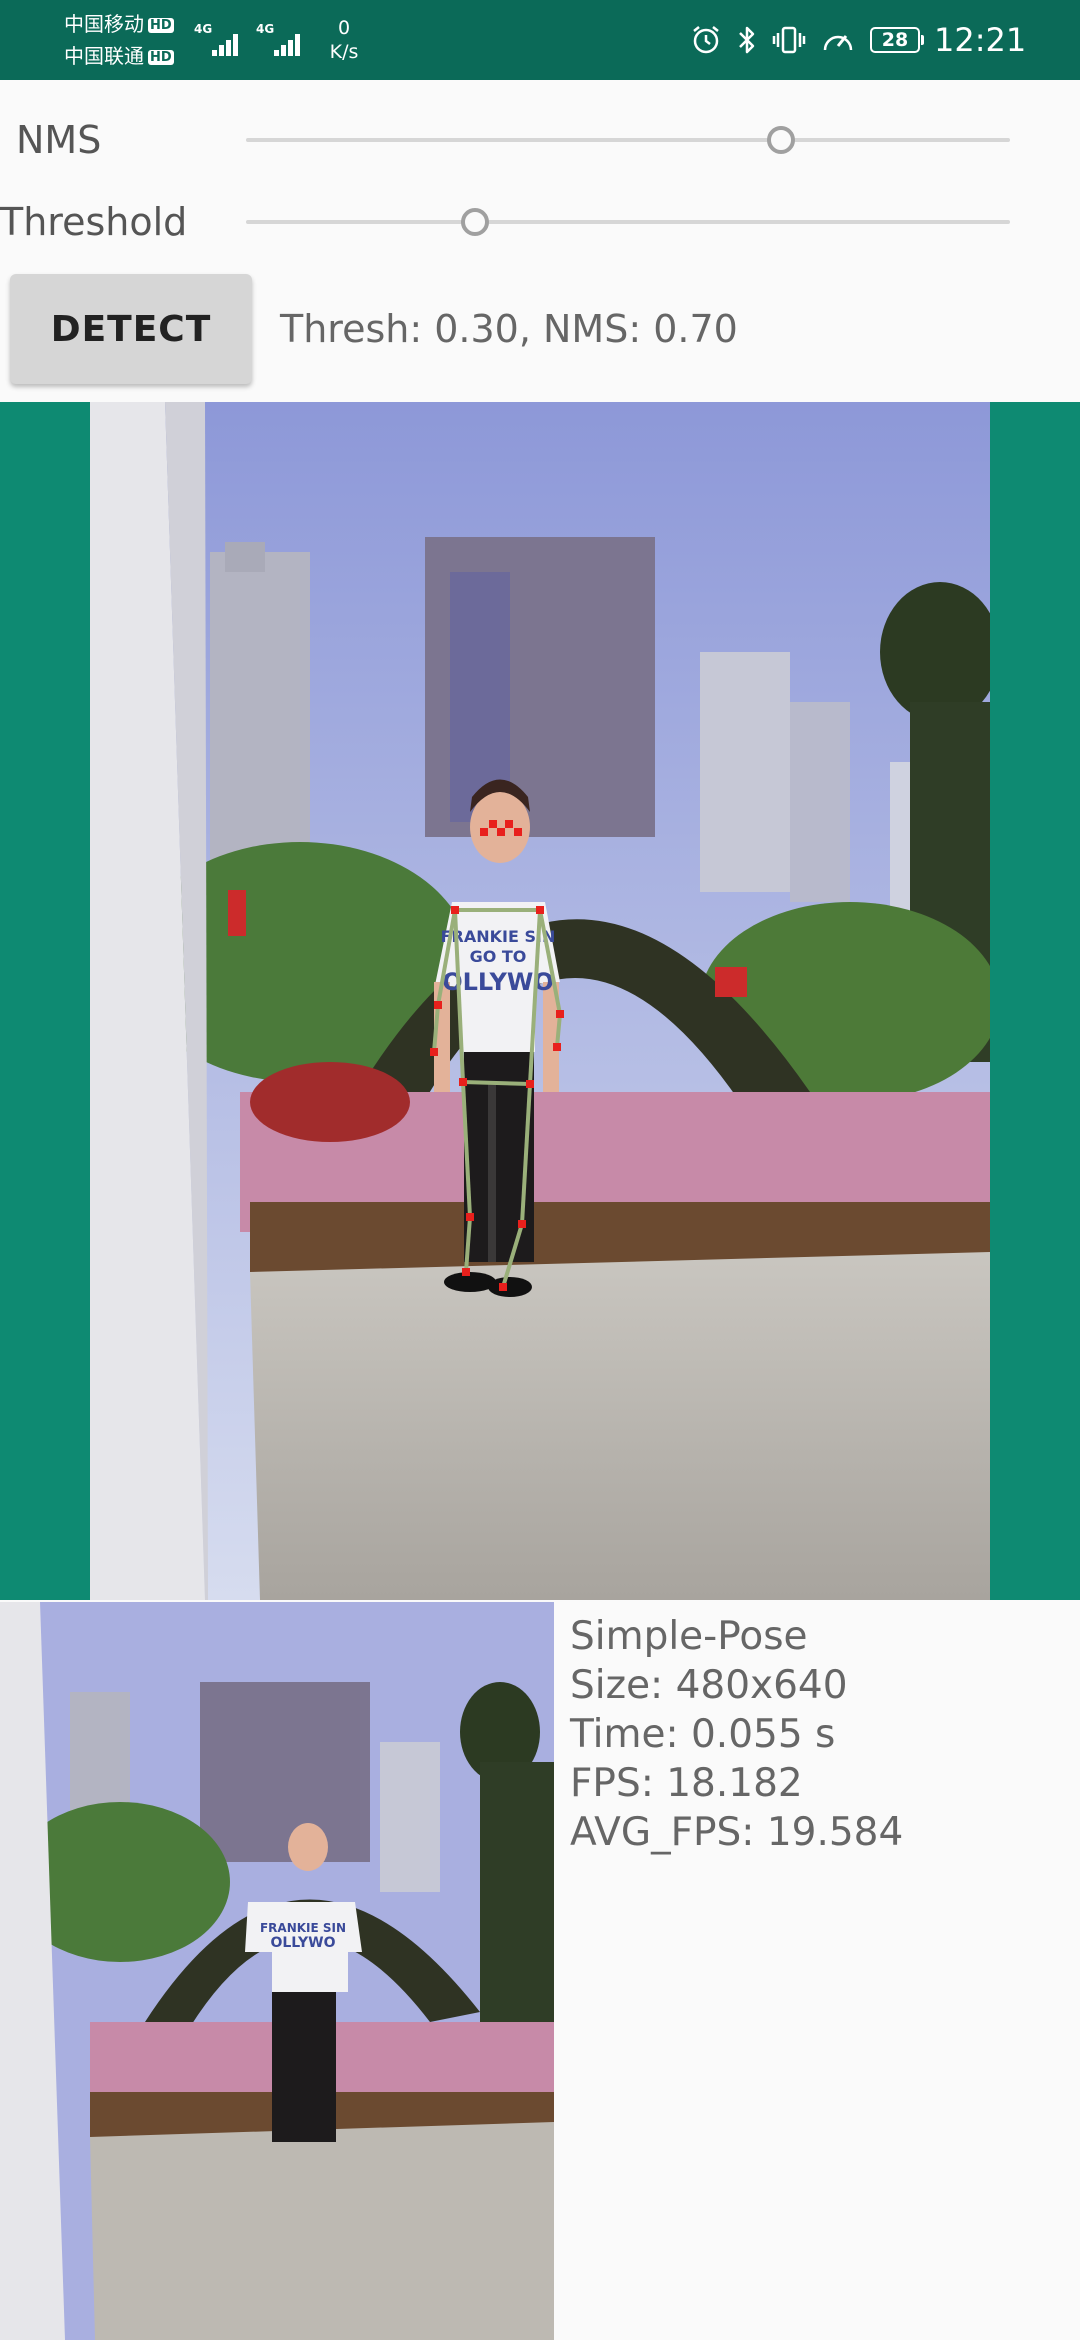  Describe the element at coordinates (303, 1928) in the screenshot. I see `svg-text: FRANKIE SIN` at that location.